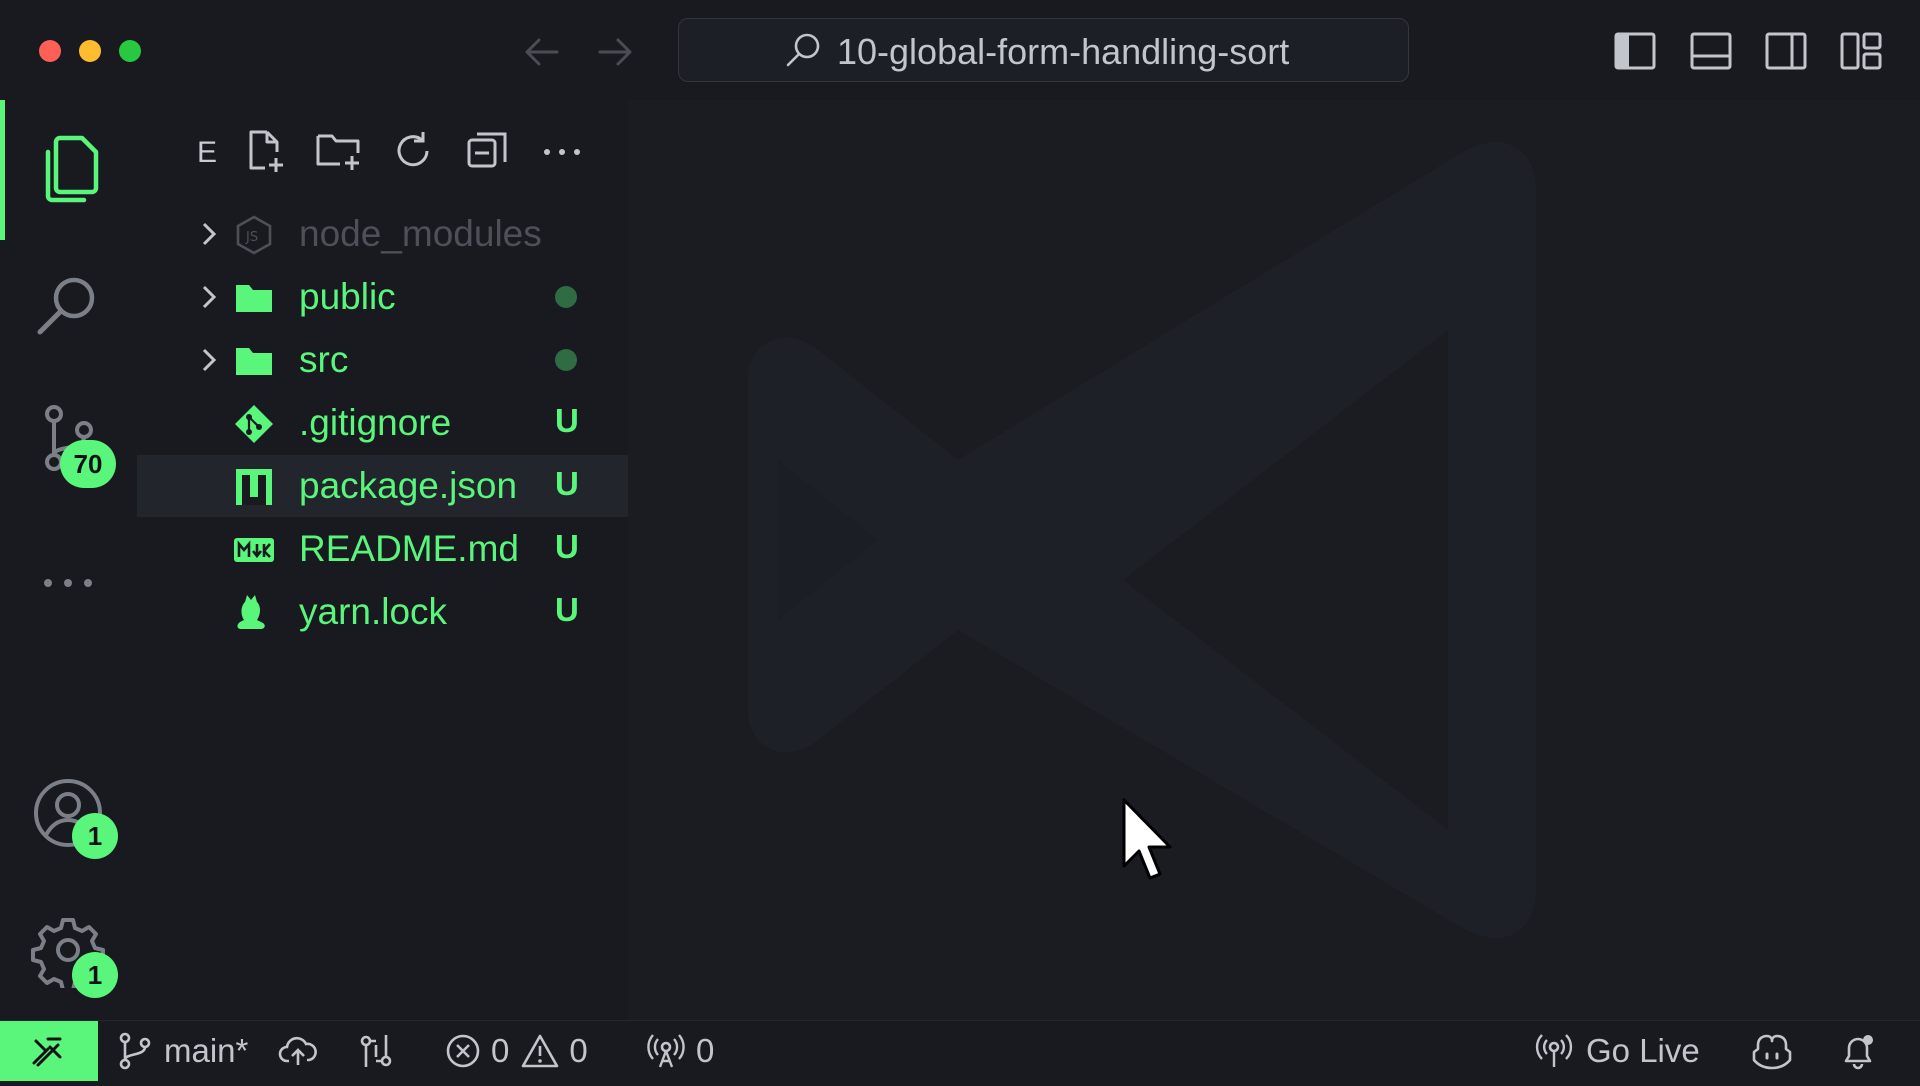 This screenshot has width=1920, height=1086. Describe the element at coordinates (130, 51) in the screenshot. I see `maximize-window-button` at that location.